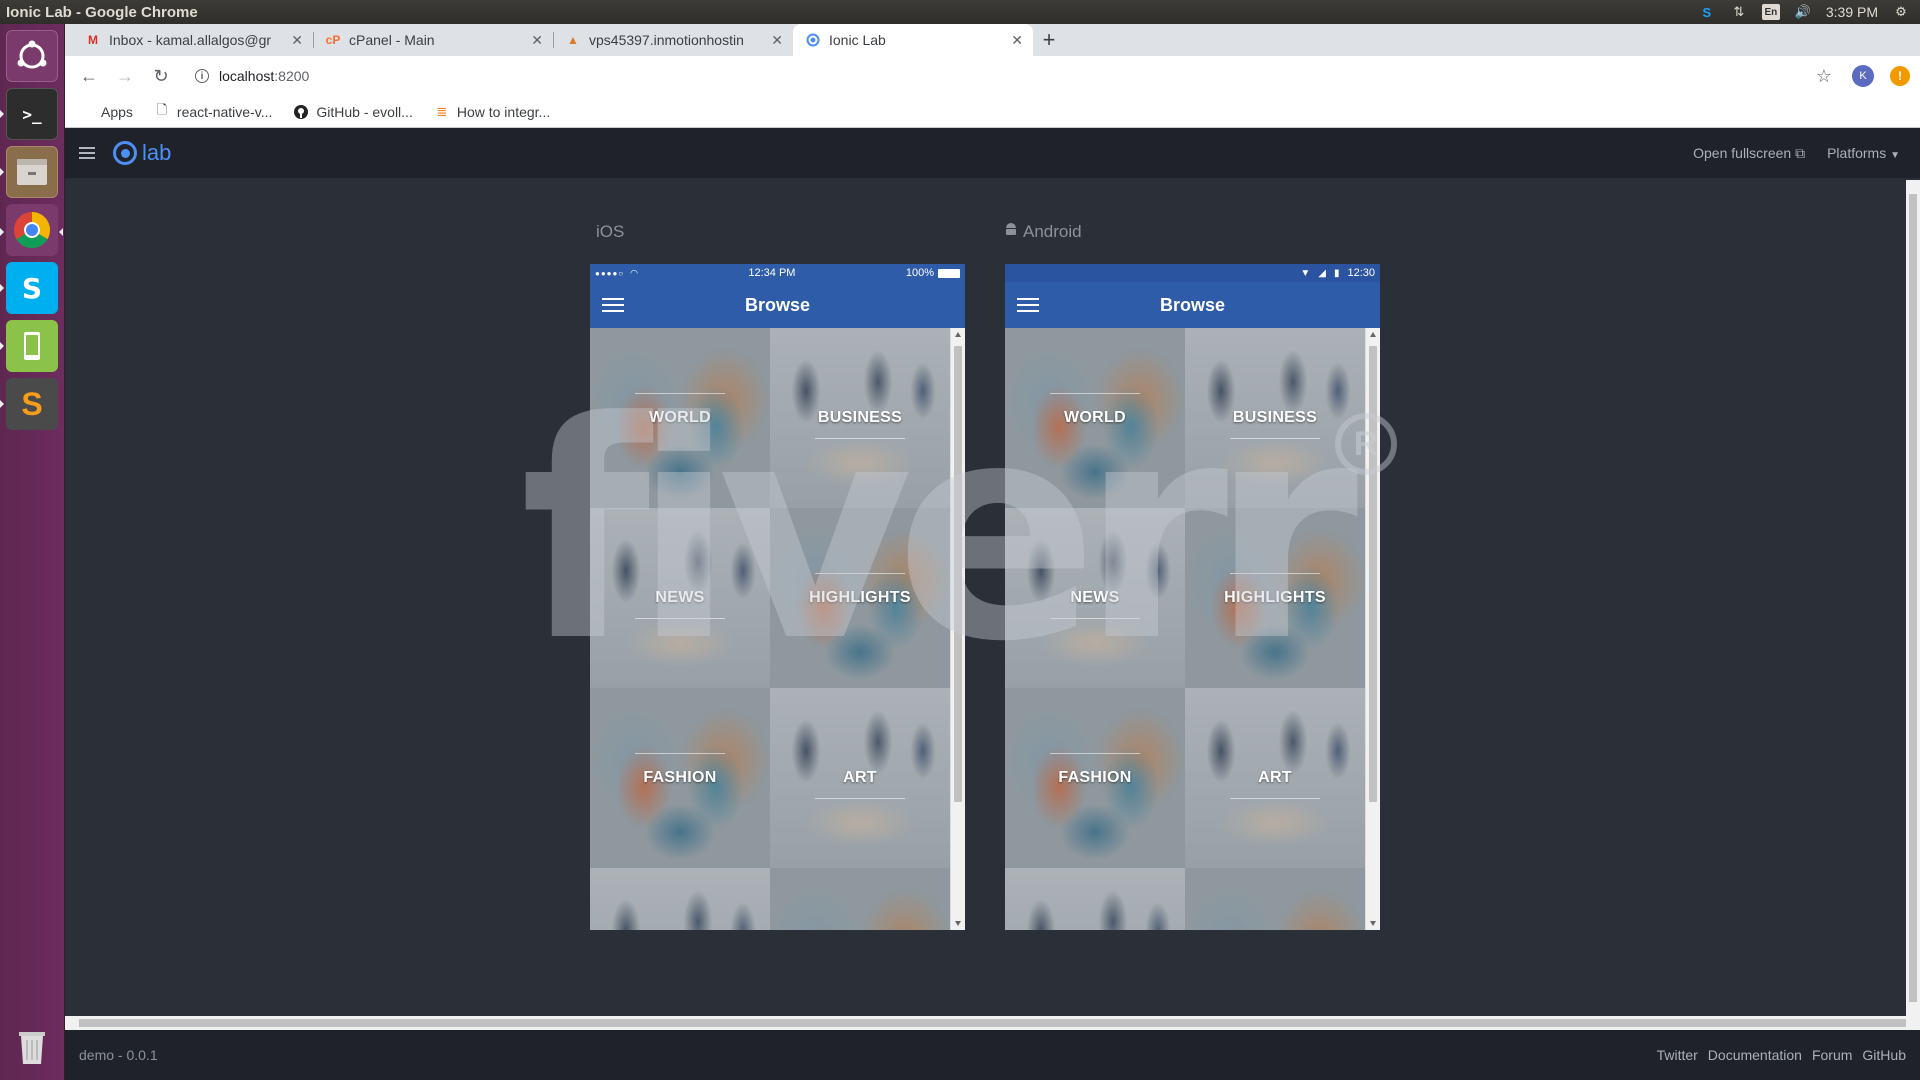  Describe the element at coordinates (1049, 40) in the screenshot. I see `new-tab-button: +` at that location.